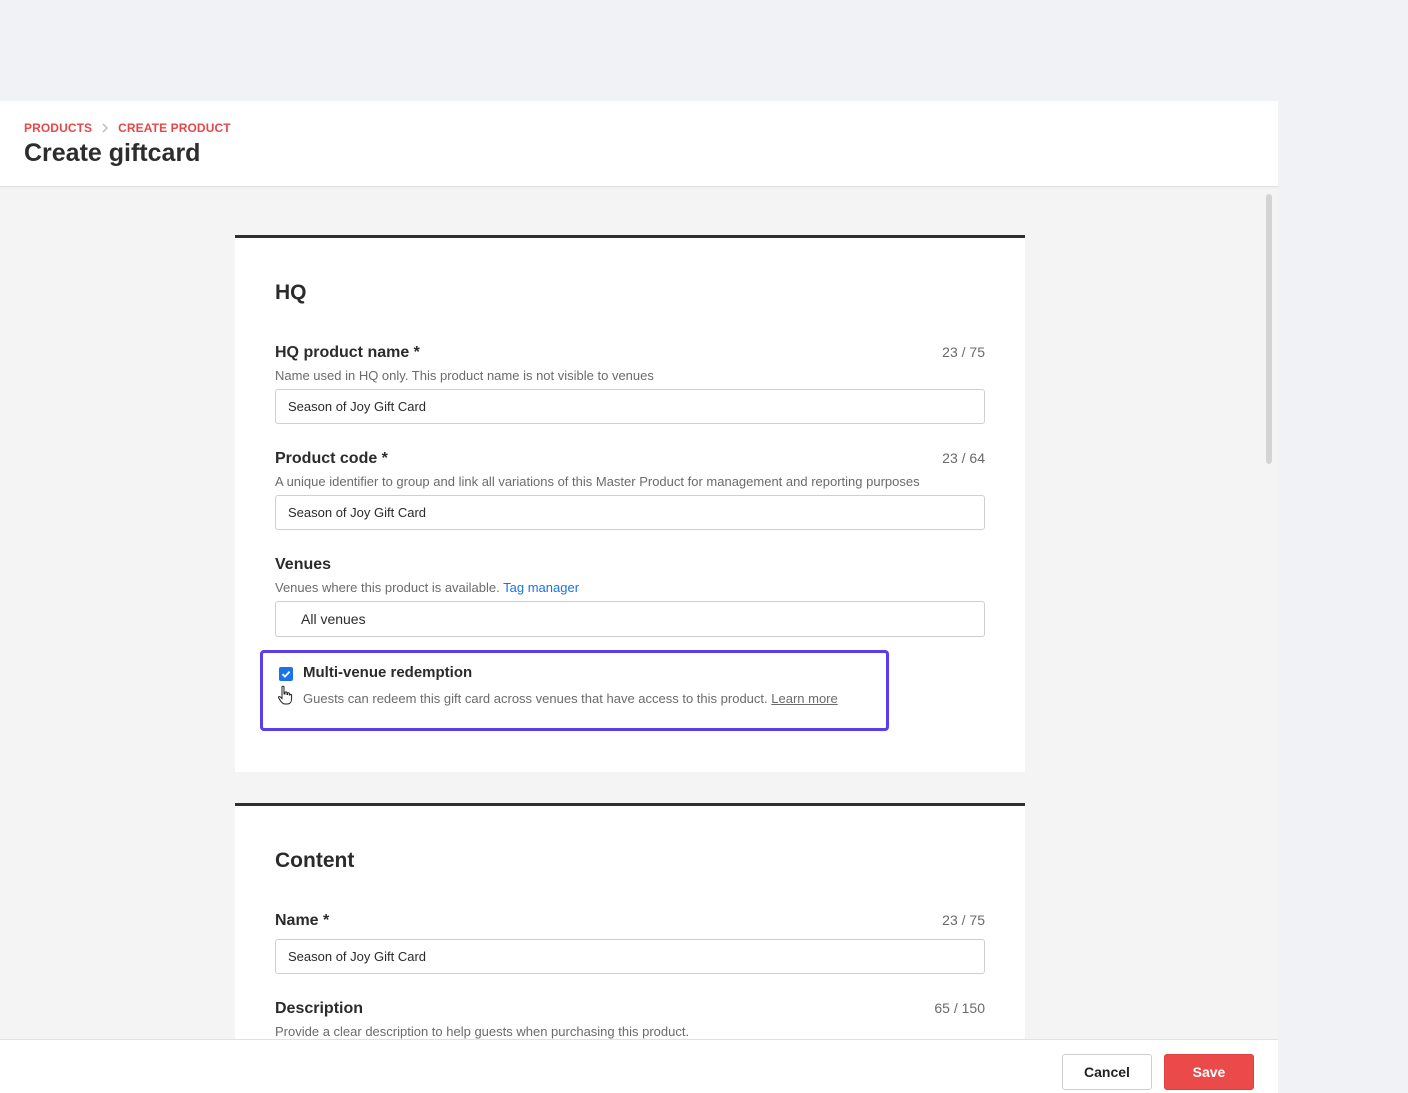  I want to click on description-counter: 65 / 150, so click(959, 1008).